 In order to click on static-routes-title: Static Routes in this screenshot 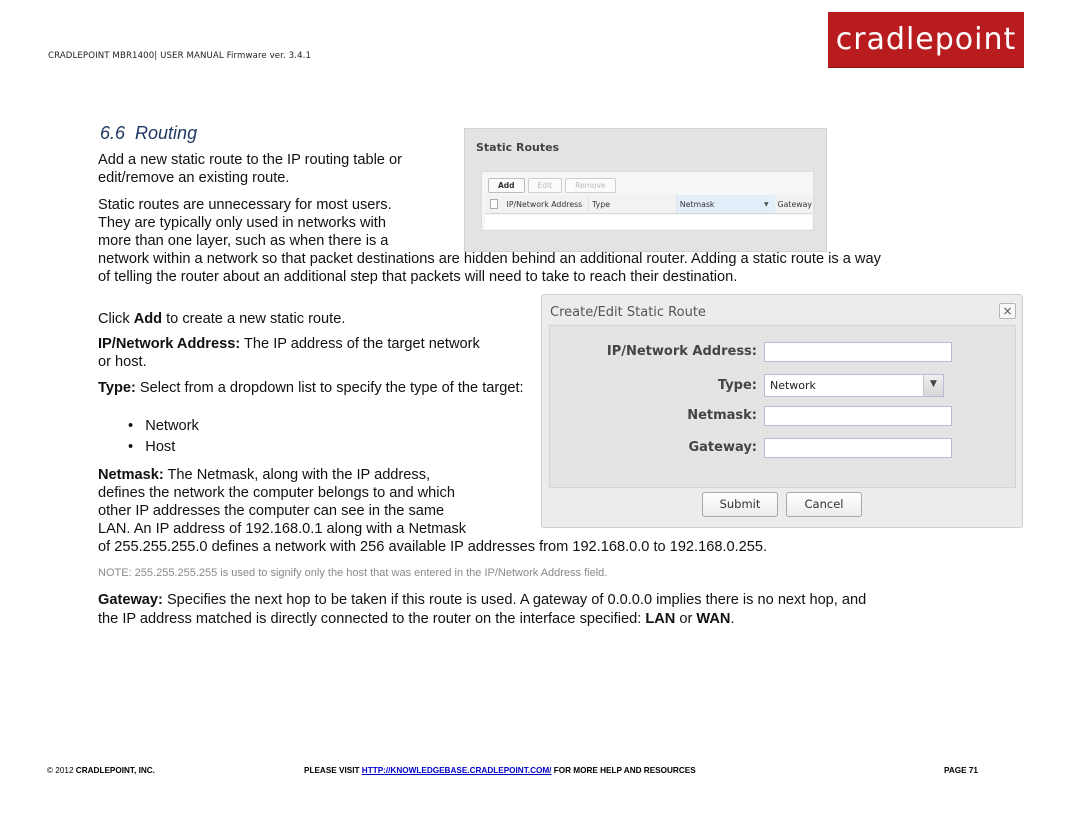, I will do `click(518, 147)`.